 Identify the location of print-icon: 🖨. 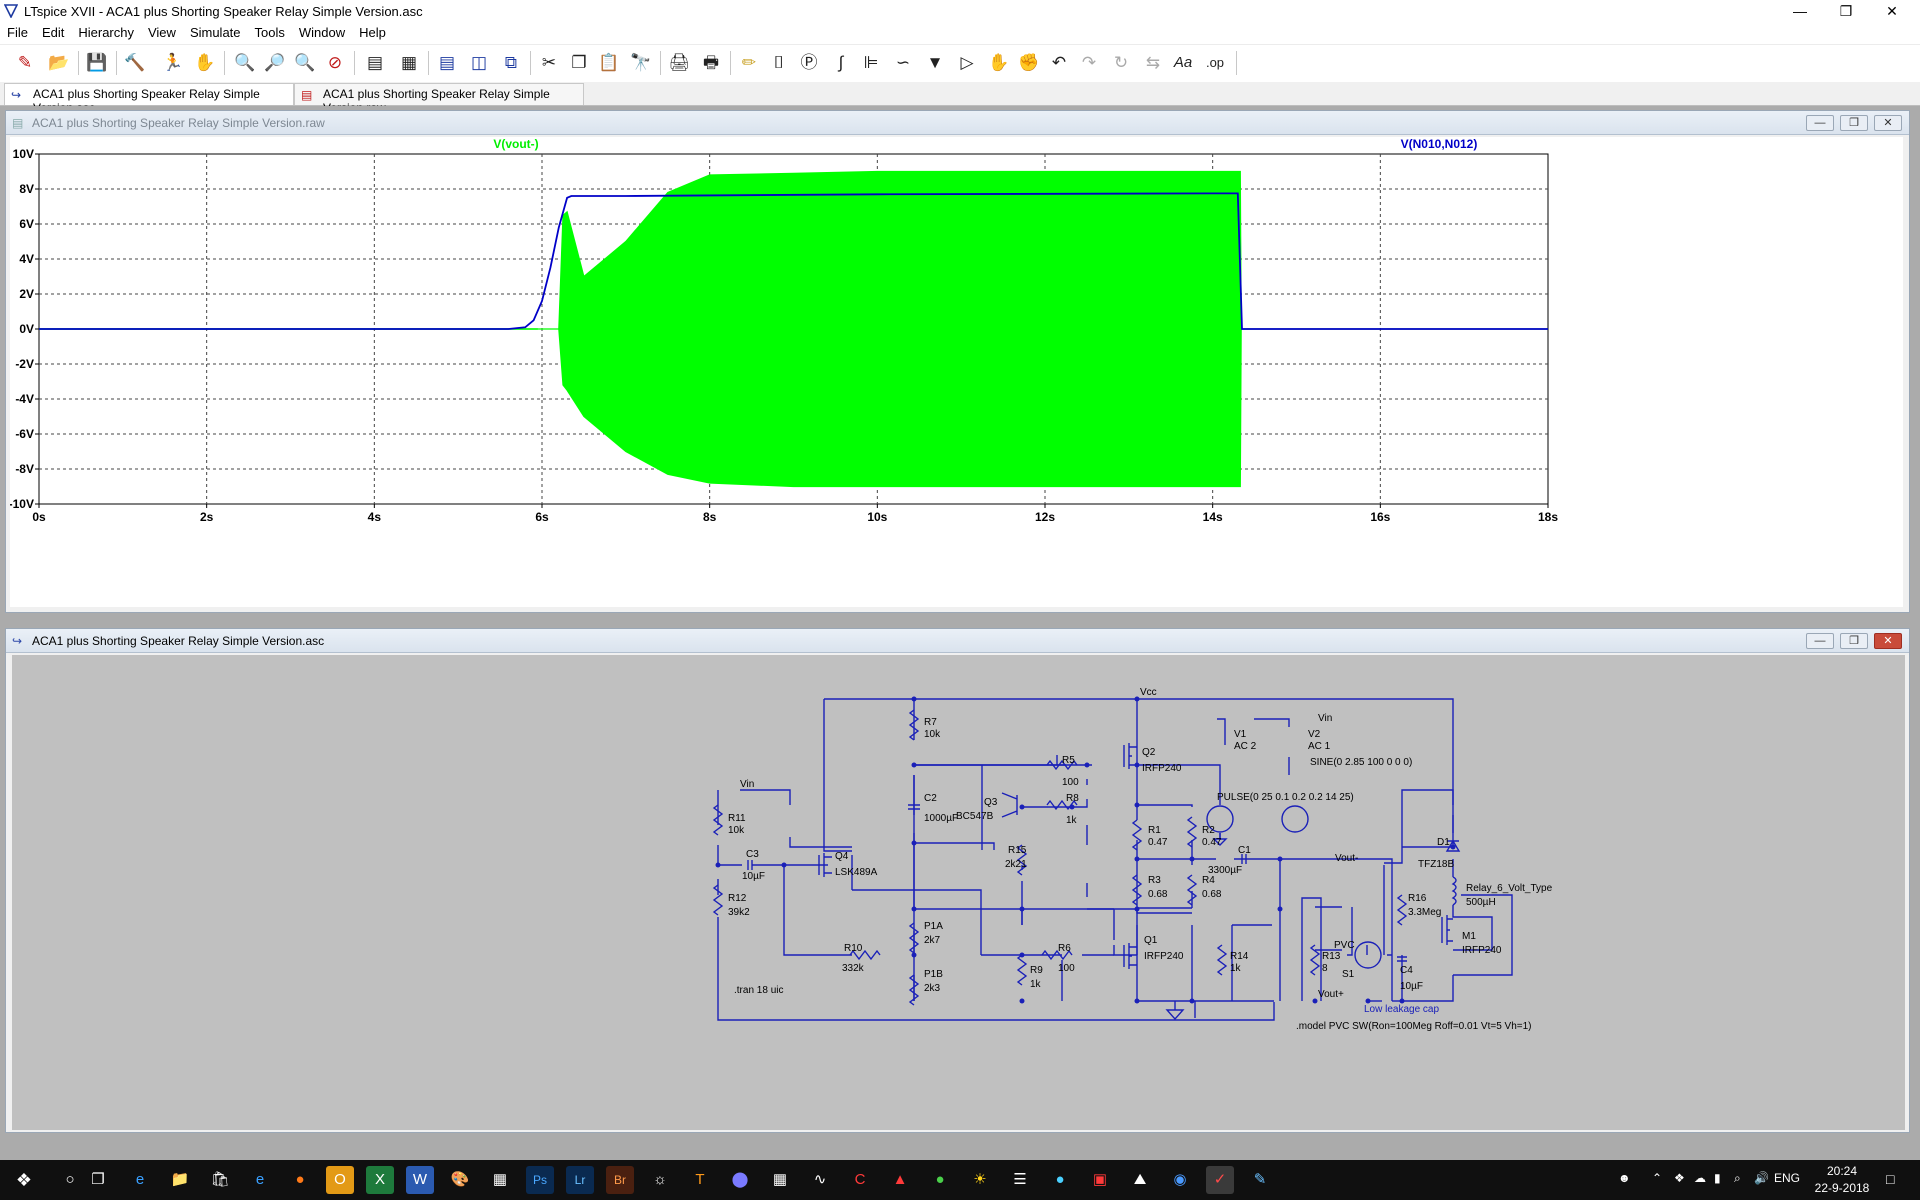
(679, 63).